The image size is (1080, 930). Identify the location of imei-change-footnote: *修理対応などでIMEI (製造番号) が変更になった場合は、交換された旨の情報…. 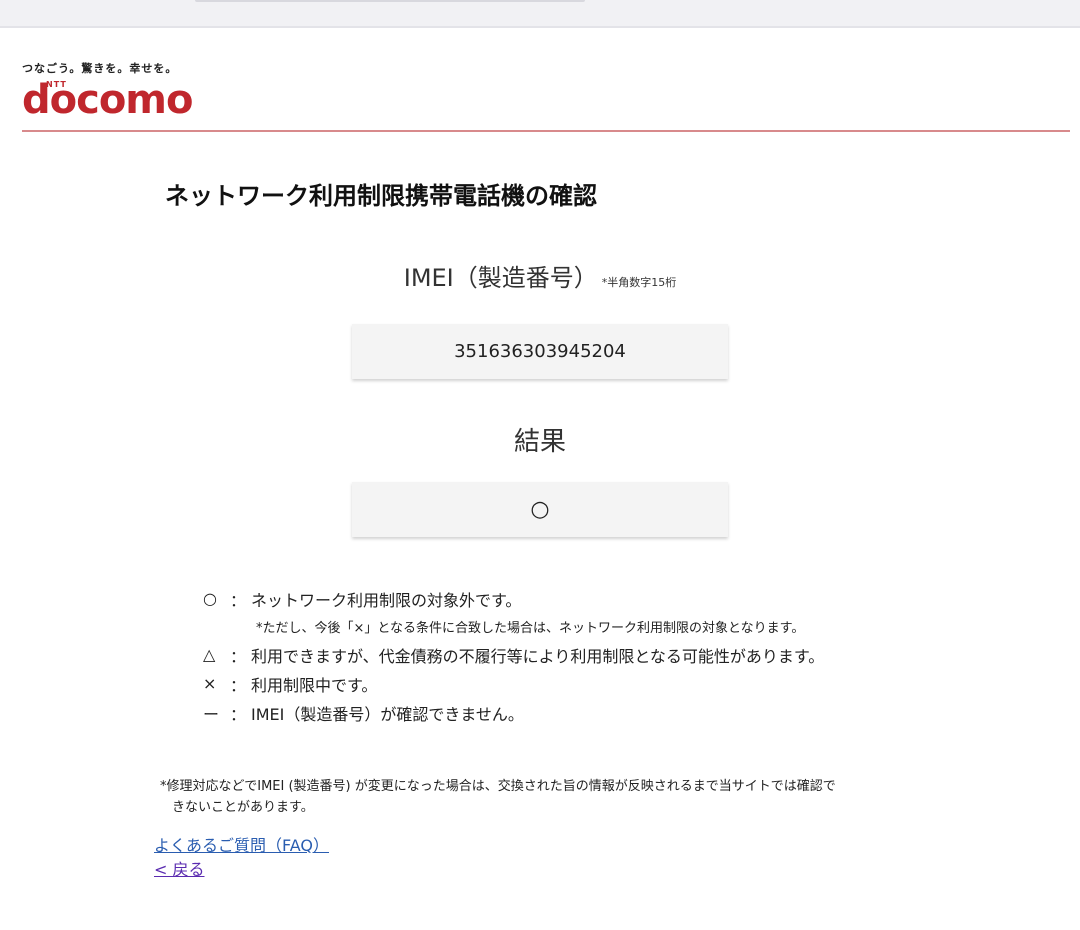
(550, 797).